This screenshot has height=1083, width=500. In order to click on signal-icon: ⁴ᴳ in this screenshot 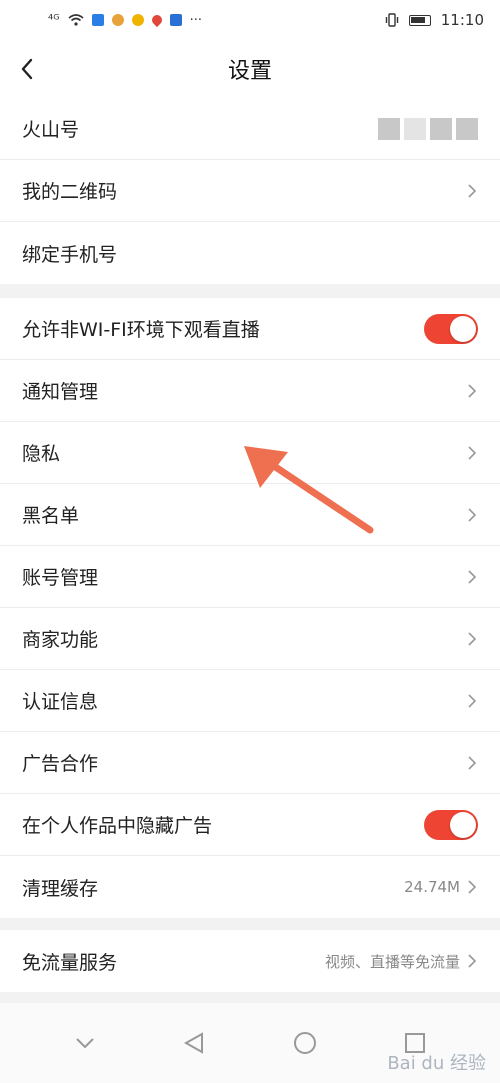, I will do `click(54, 20)`.